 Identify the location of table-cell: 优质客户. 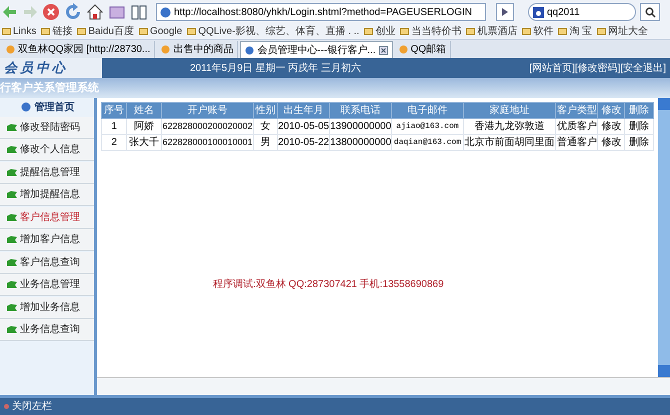
(577, 126).